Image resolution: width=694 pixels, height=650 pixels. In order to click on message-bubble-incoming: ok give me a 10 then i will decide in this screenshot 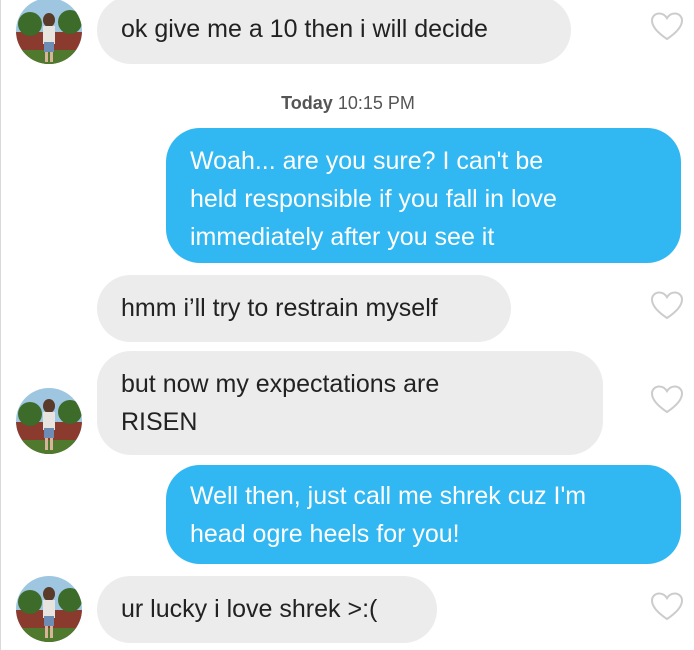, I will do `click(334, 32)`.